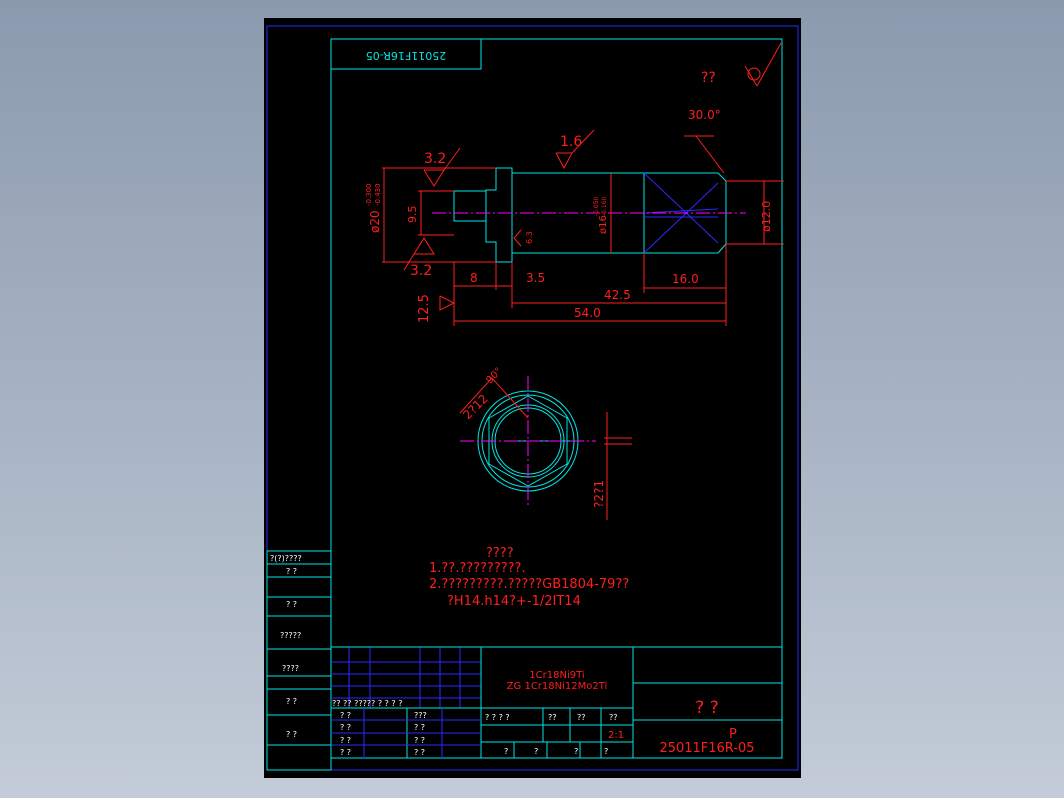 This screenshot has height=798, width=1064. Describe the element at coordinates (506, 751) in the screenshot. I see `bottom-cell-1: ?` at that location.